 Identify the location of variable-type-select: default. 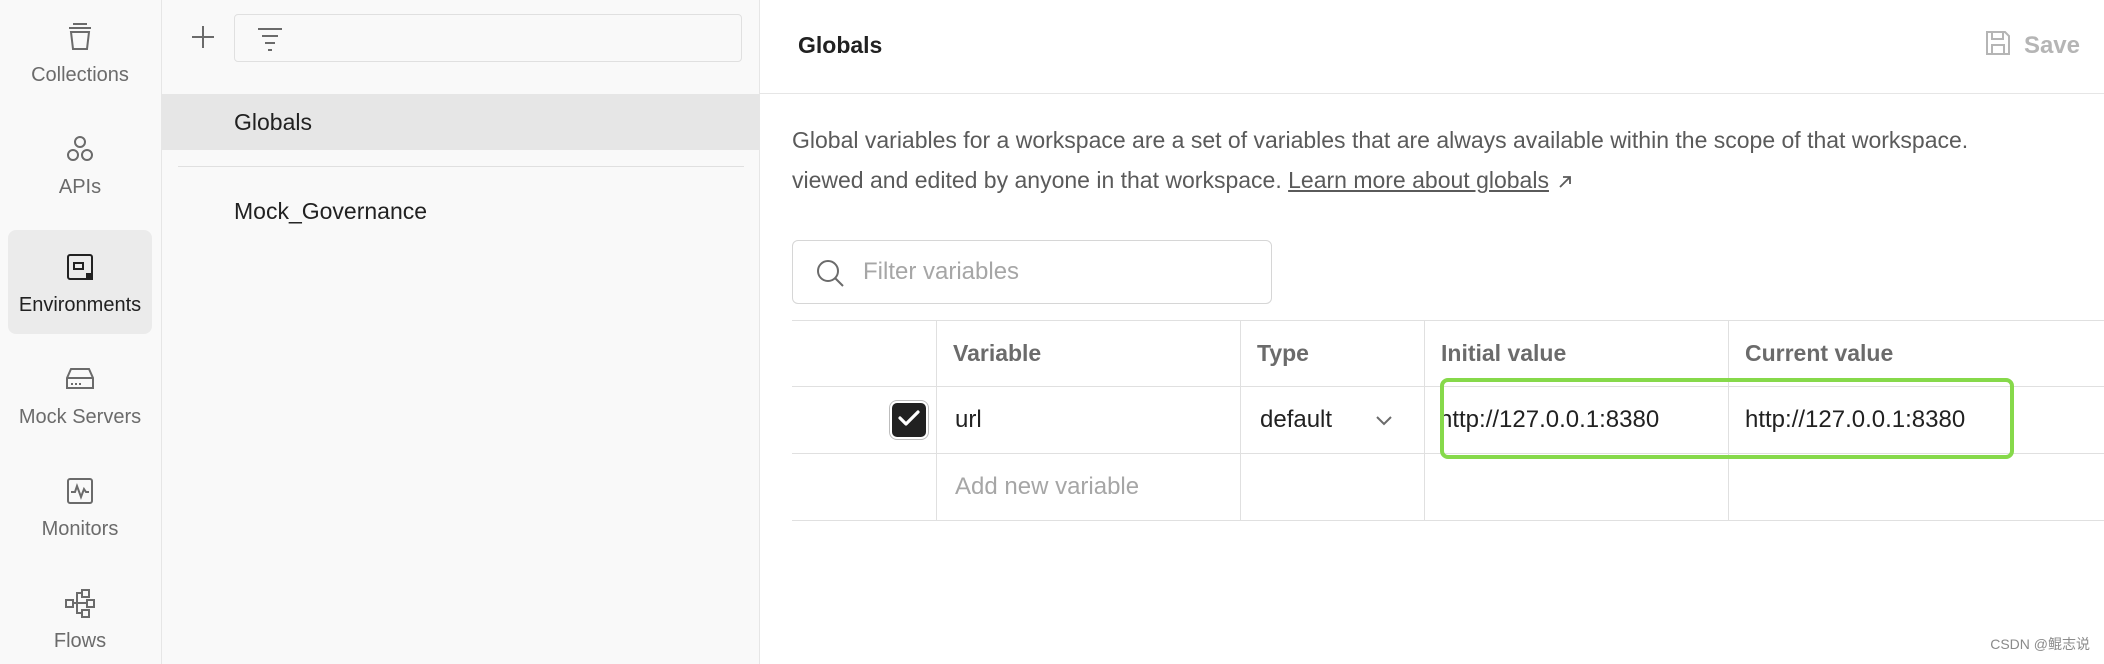
(1332, 419).